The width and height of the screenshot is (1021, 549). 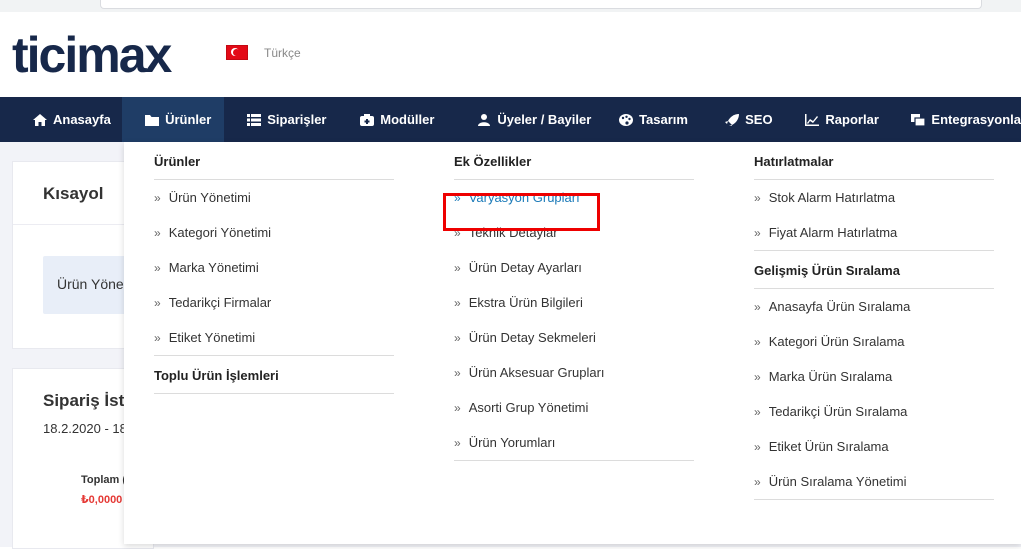 What do you see at coordinates (274, 338) in the screenshot?
I see `menu-item-etiket-yonetimi: » Etiket Yönetimi` at bounding box center [274, 338].